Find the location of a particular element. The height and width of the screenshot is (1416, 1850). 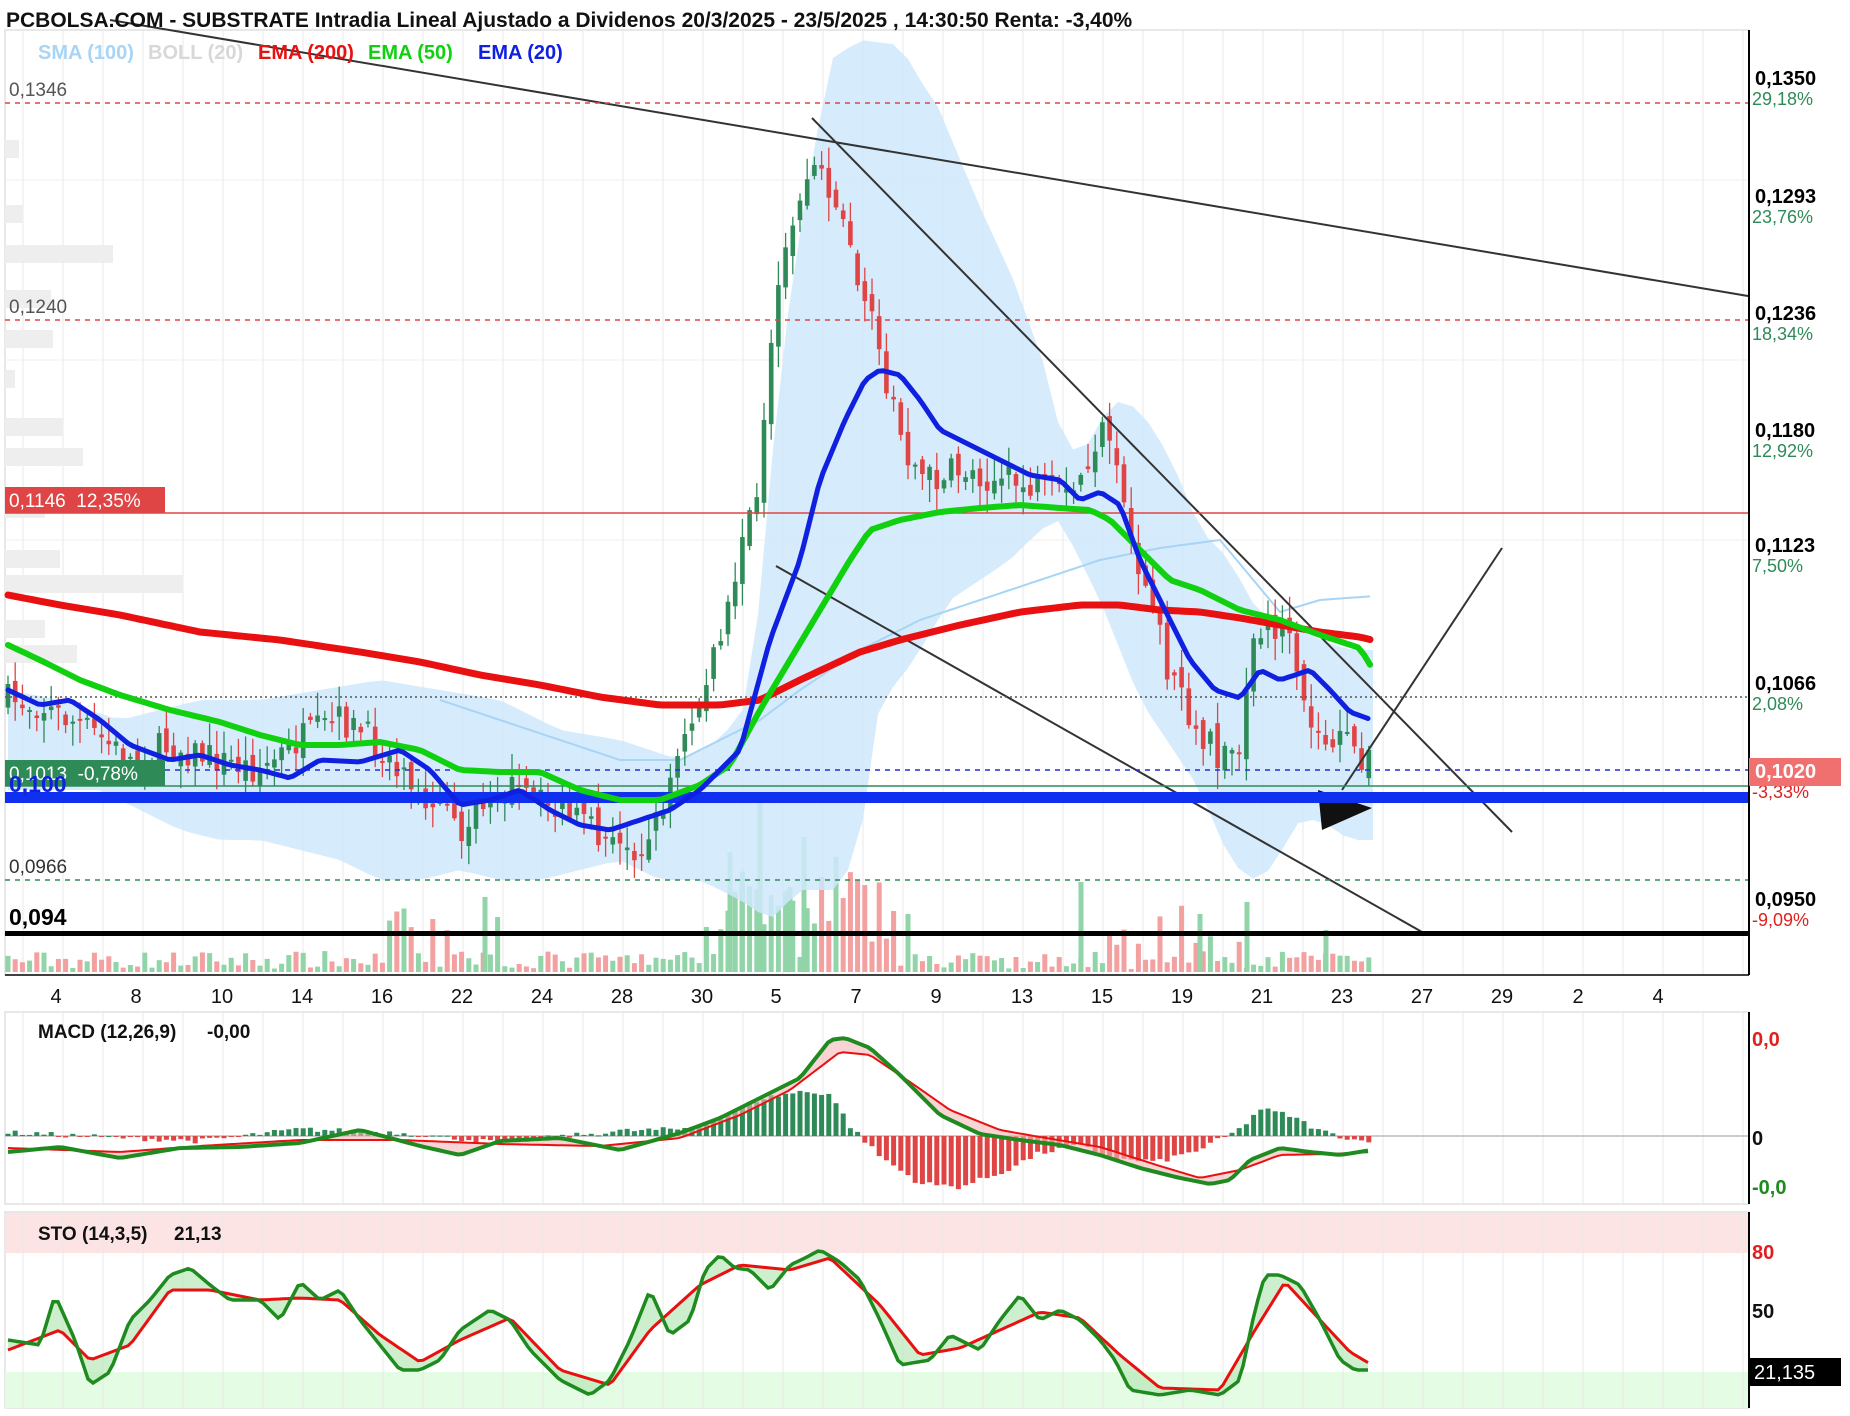

x-axis: 4 8 10 14 16 22 24 28 30 5 7 9 13 15 19 21 23 27 29 2 4 is located at coordinates (856, 997).